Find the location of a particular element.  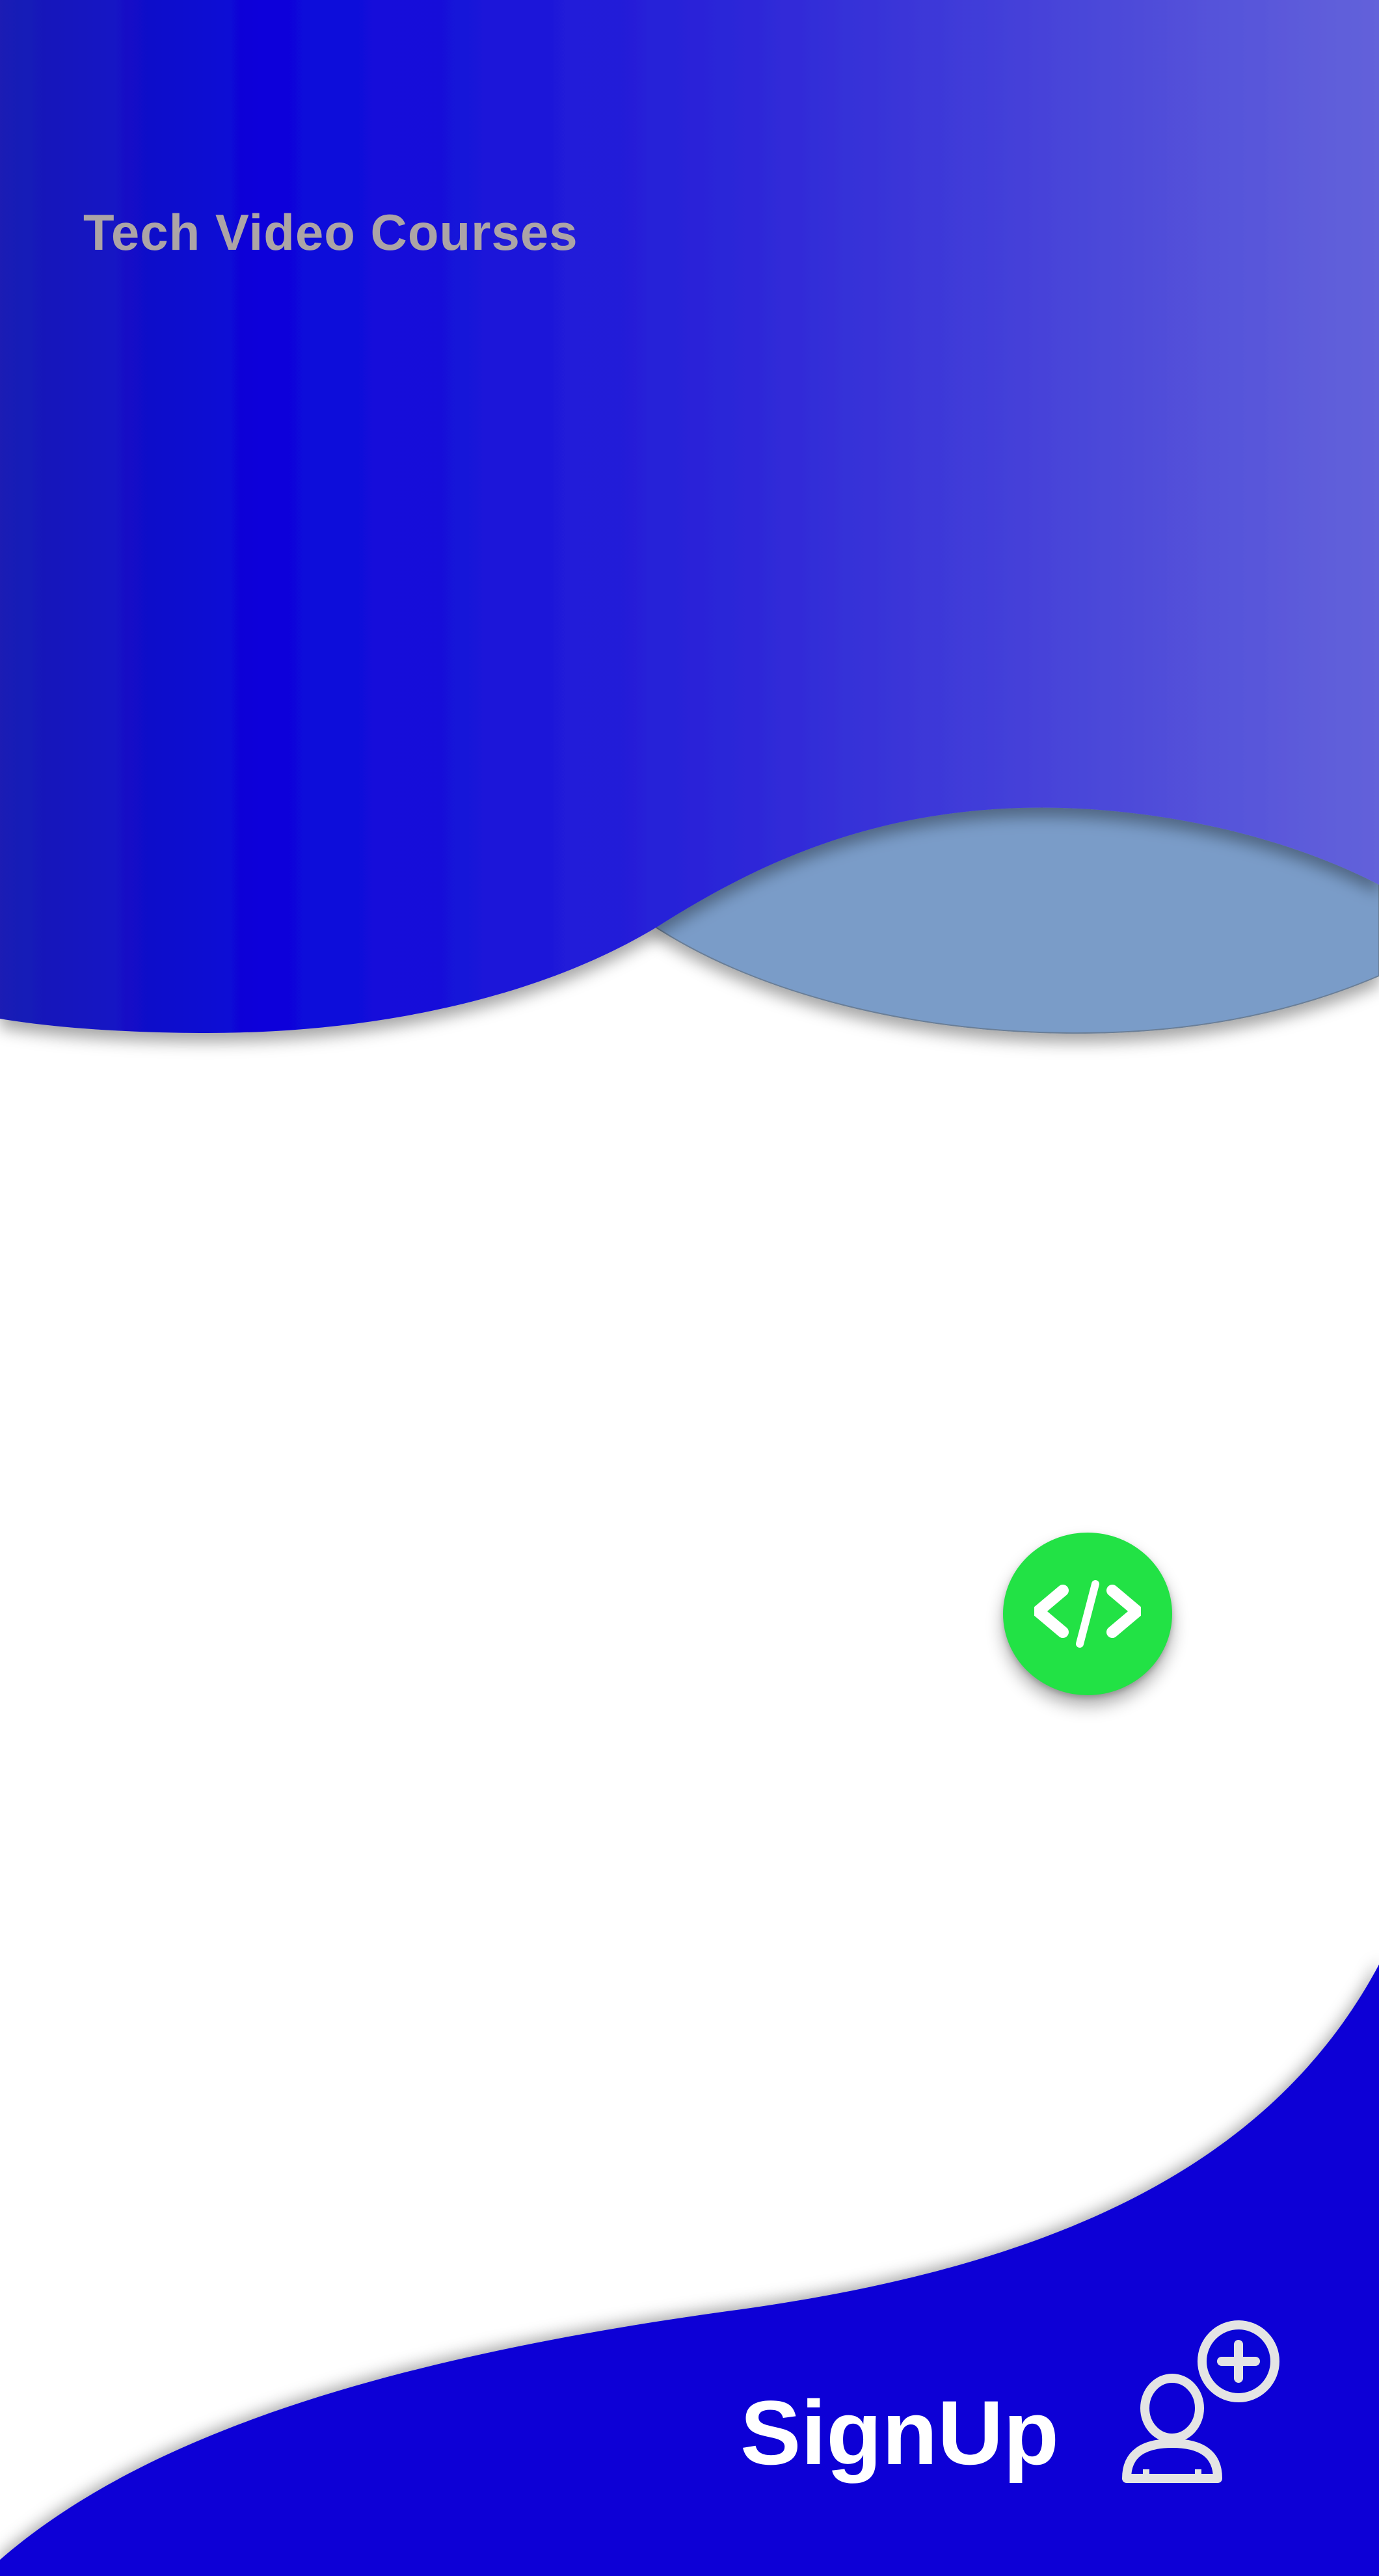

signup-label: SignUp is located at coordinates (900, 2432).